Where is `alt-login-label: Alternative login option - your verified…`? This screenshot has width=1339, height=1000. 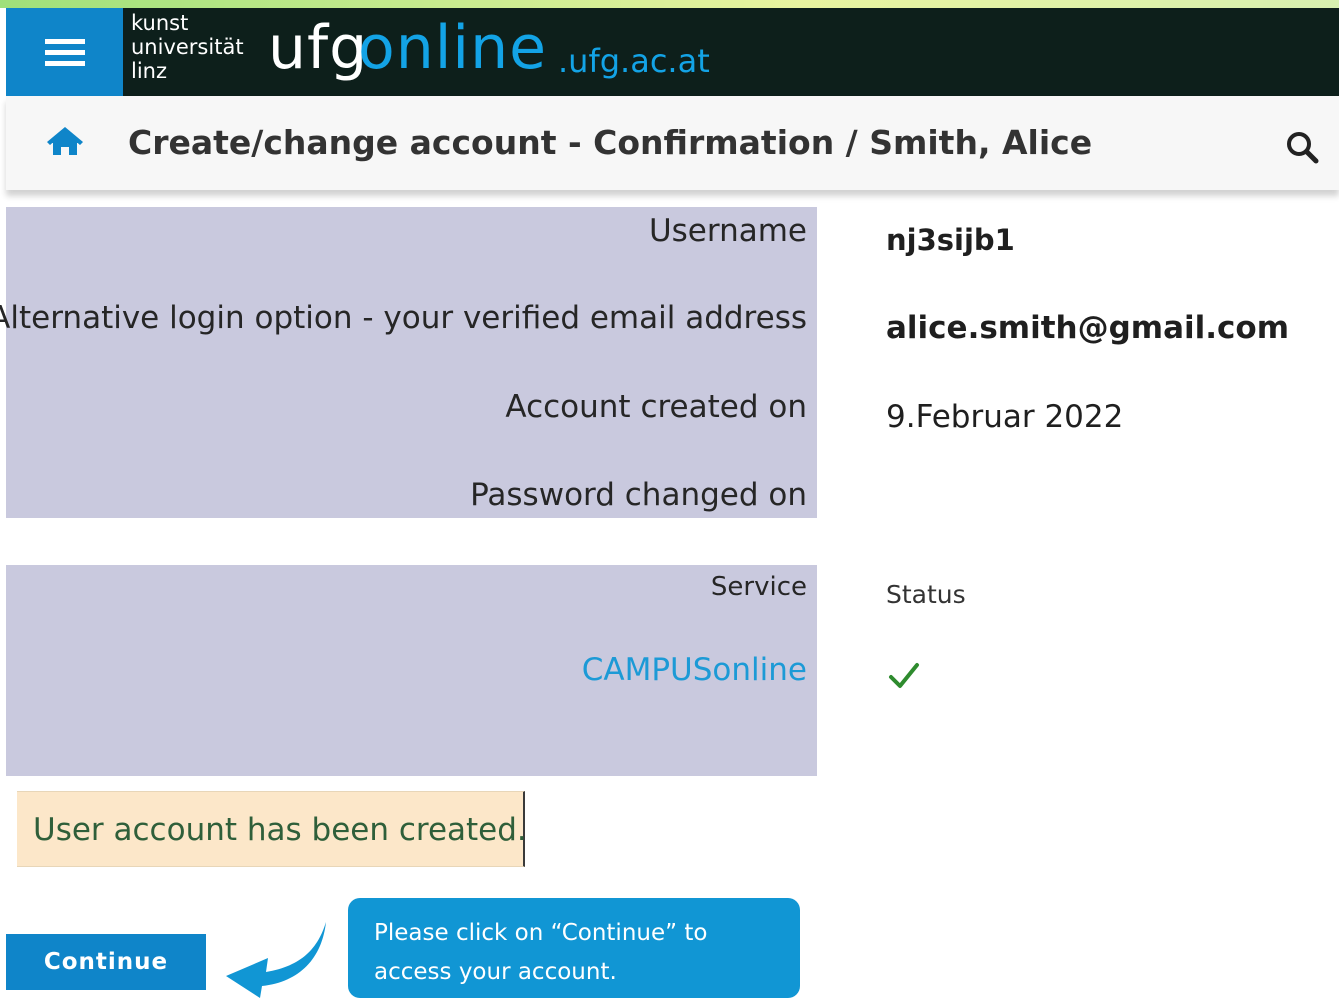 alt-login-label: Alternative login option - your verified… is located at coordinates (403, 318).